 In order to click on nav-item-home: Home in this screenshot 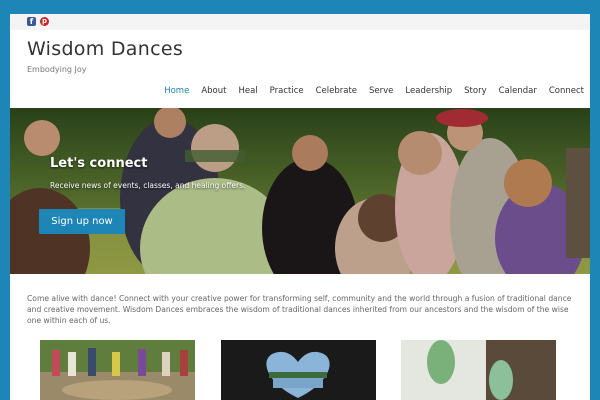, I will do `click(176, 91)`.